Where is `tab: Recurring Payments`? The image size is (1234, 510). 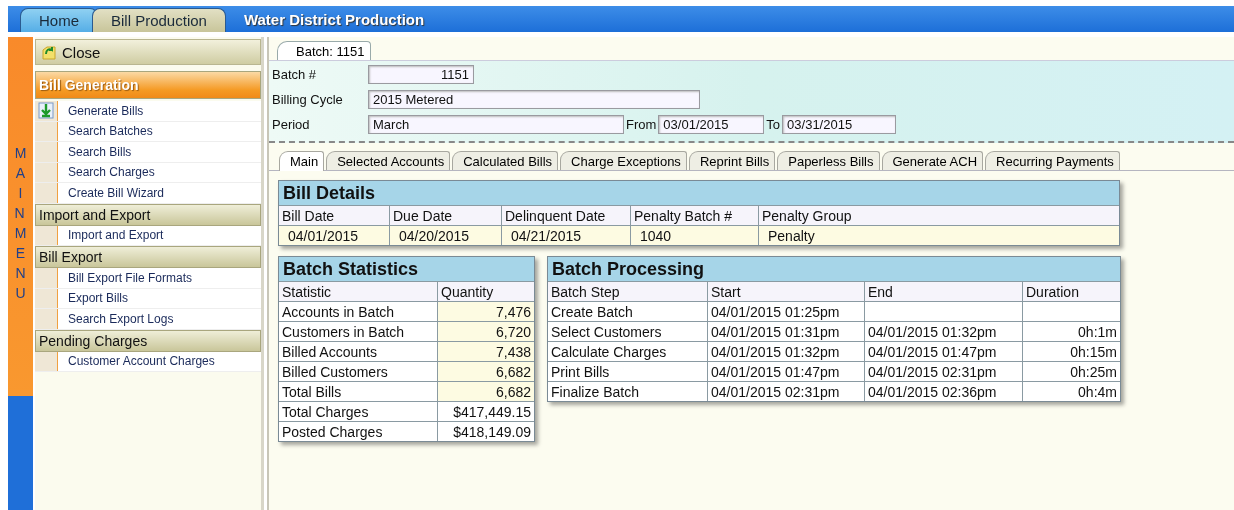 tab: Recurring Payments is located at coordinates (1052, 160).